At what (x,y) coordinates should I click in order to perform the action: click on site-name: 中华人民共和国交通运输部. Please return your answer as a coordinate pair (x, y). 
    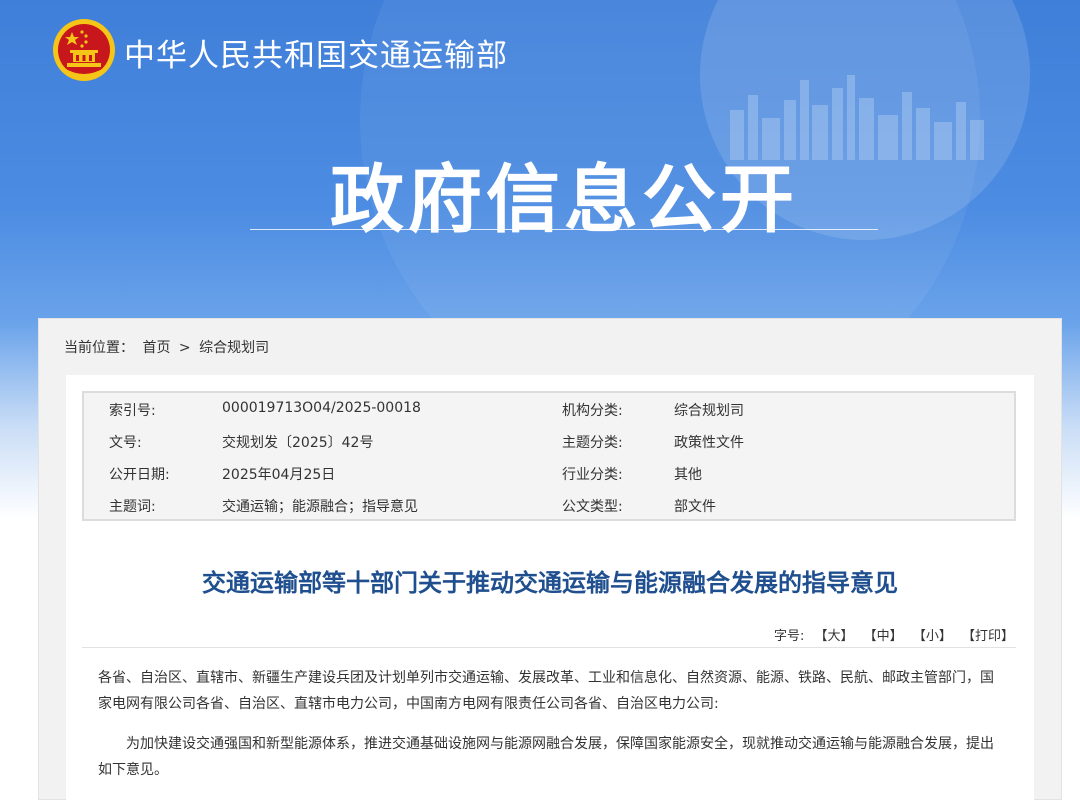
    Looking at the image, I should click on (316, 52).